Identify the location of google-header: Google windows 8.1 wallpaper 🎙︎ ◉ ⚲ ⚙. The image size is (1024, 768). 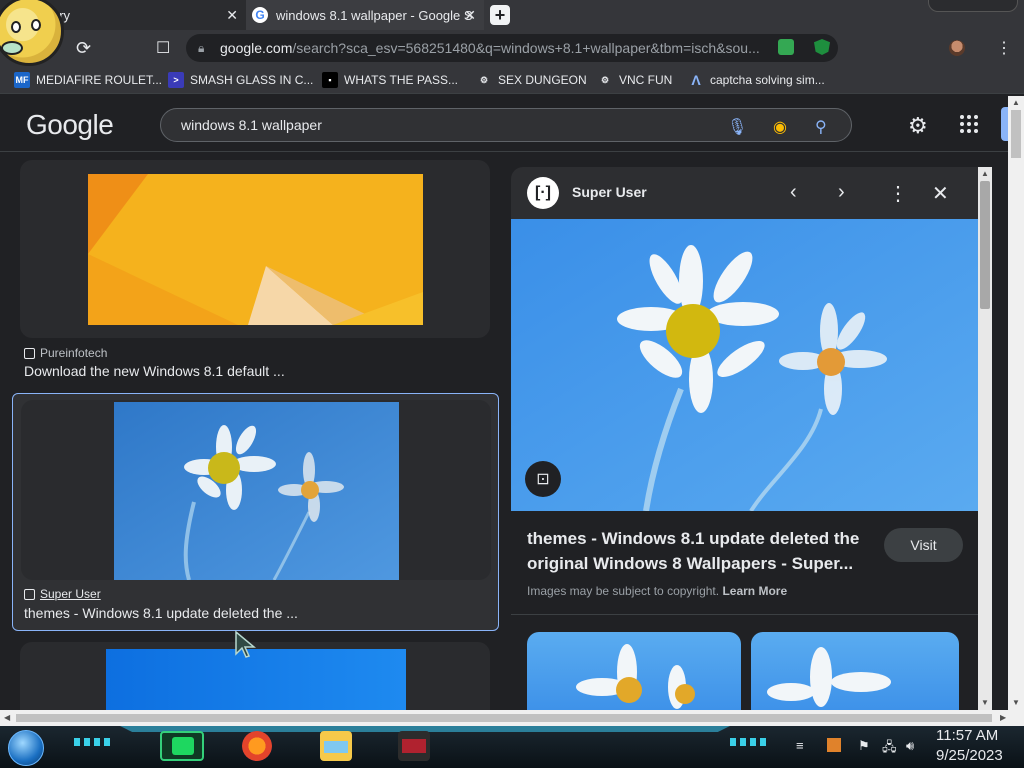
(505, 123).